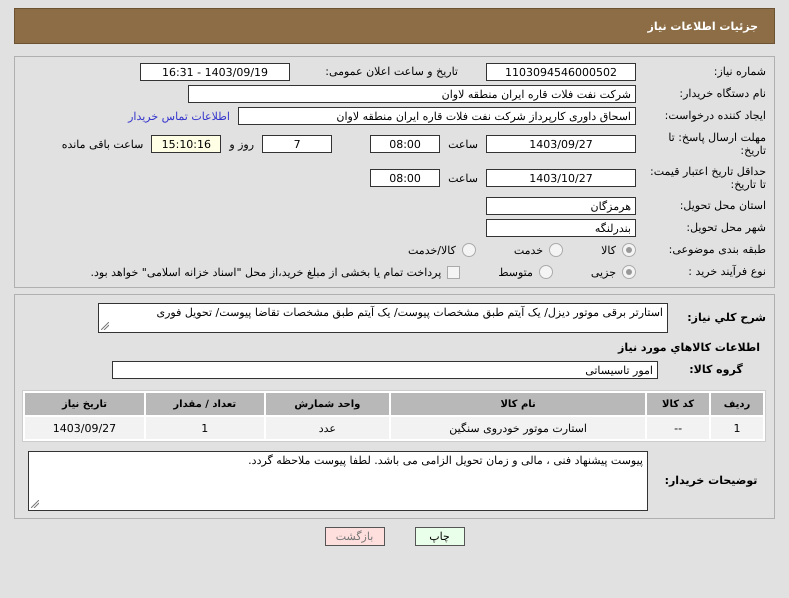  What do you see at coordinates (385, 370) in the screenshot?
I see `goods-group-field: امور تاسیساتی` at bounding box center [385, 370].